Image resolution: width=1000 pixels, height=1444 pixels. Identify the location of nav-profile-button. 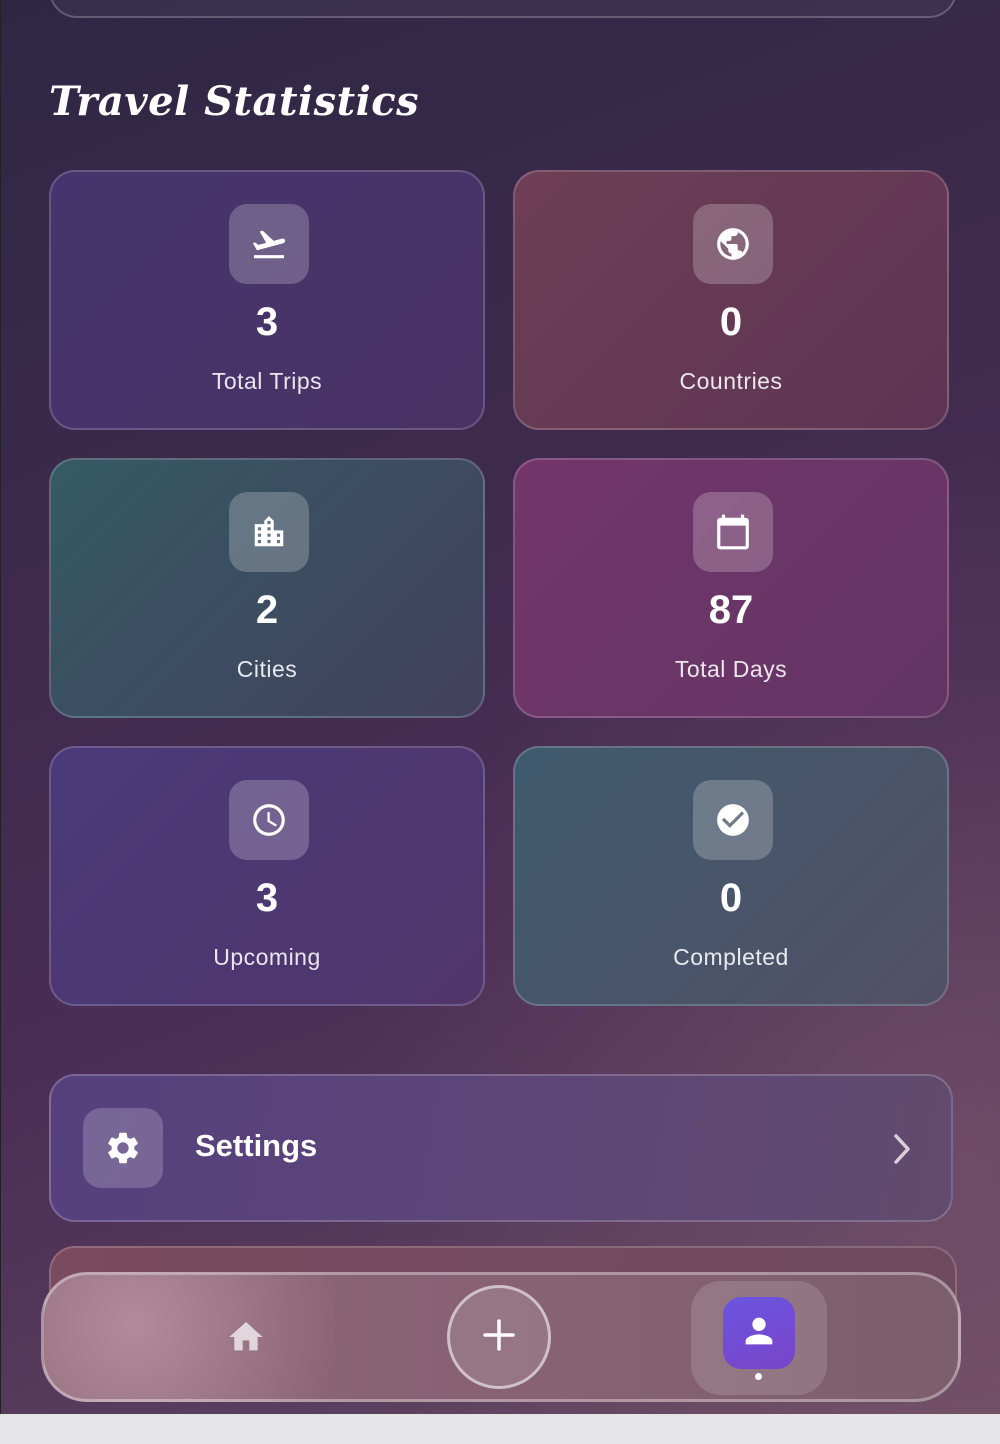
(759, 1338).